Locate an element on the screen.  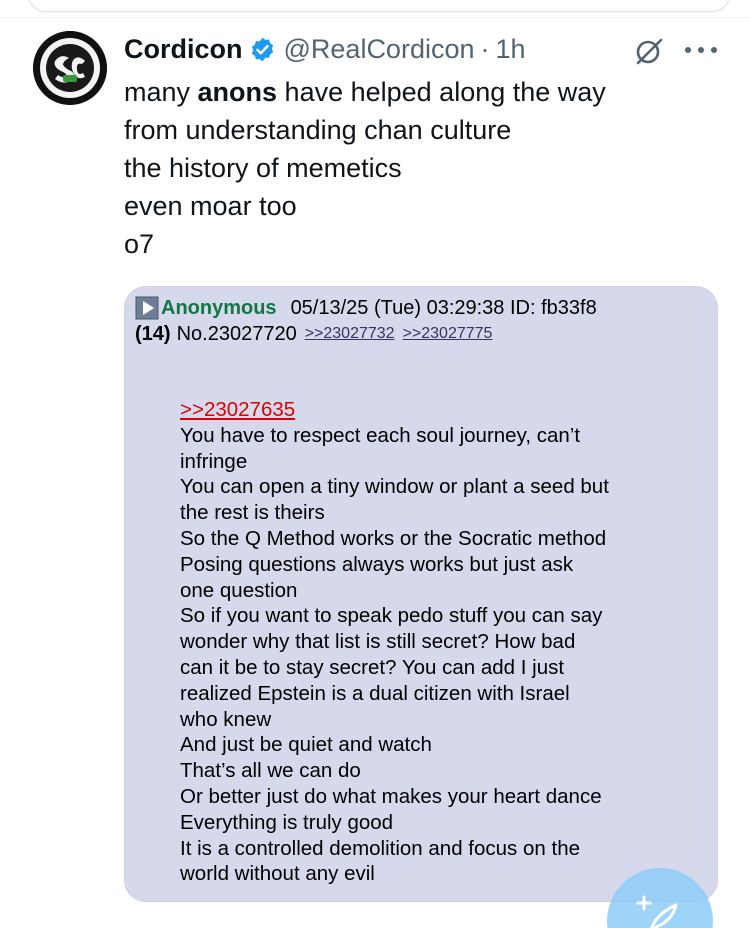
body-line: Everything is truly good is located at coordinates (287, 822).